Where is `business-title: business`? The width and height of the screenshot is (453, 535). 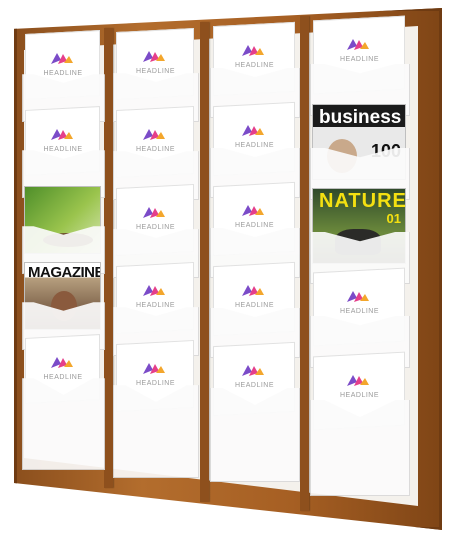 business-title: business is located at coordinates (360, 117).